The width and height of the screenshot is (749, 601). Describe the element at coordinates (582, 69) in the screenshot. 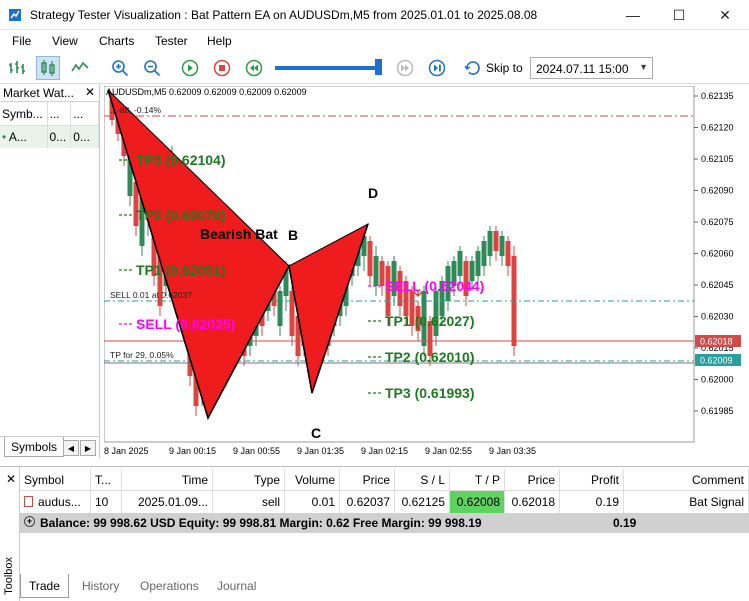

I see `skip-to-date-value: 2024.07.11 15:00` at that location.